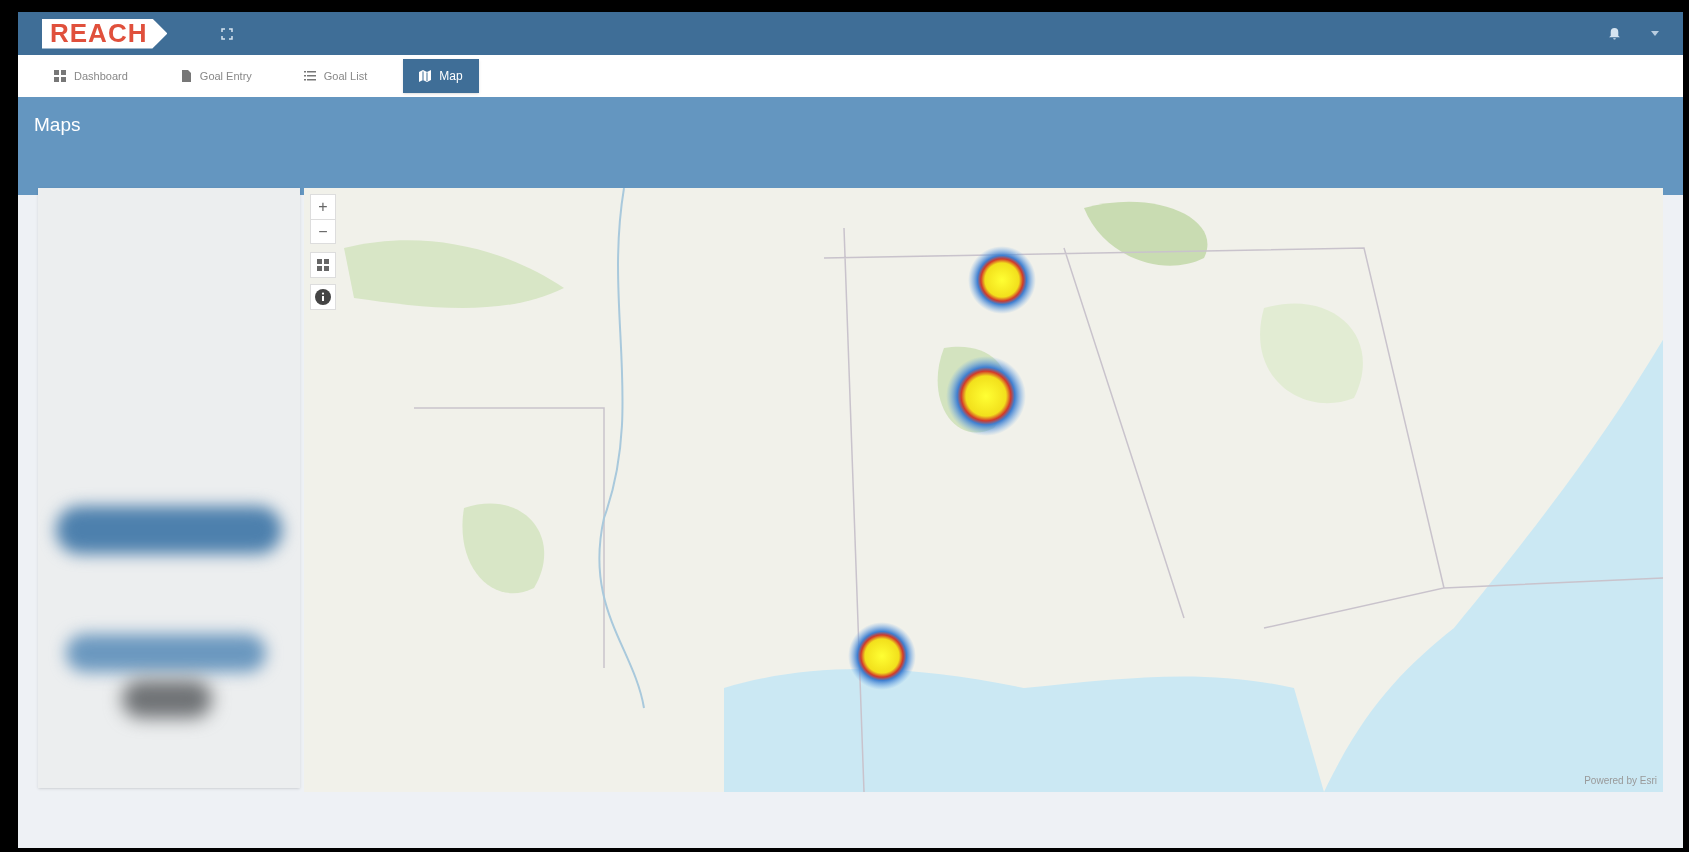  Describe the element at coordinates (441, 76) in the screenshot. I see `nav-tab: Map` at that location.